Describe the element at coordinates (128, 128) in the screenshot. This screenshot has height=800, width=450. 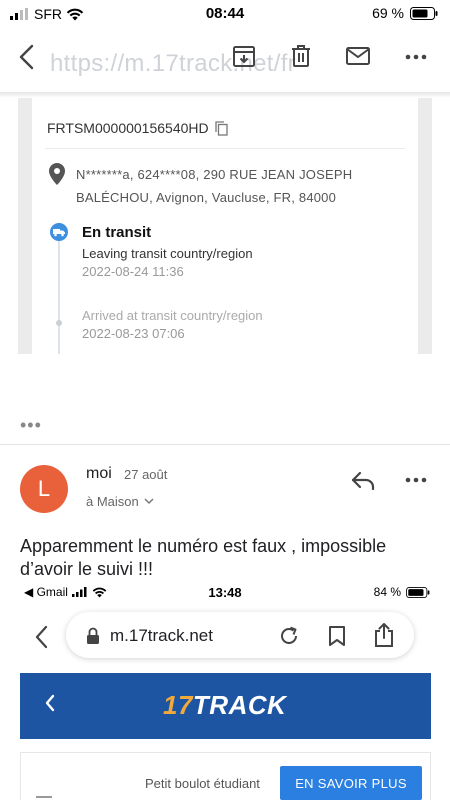
I see `tracking-number: FRTSM000000156540HD` at that location.